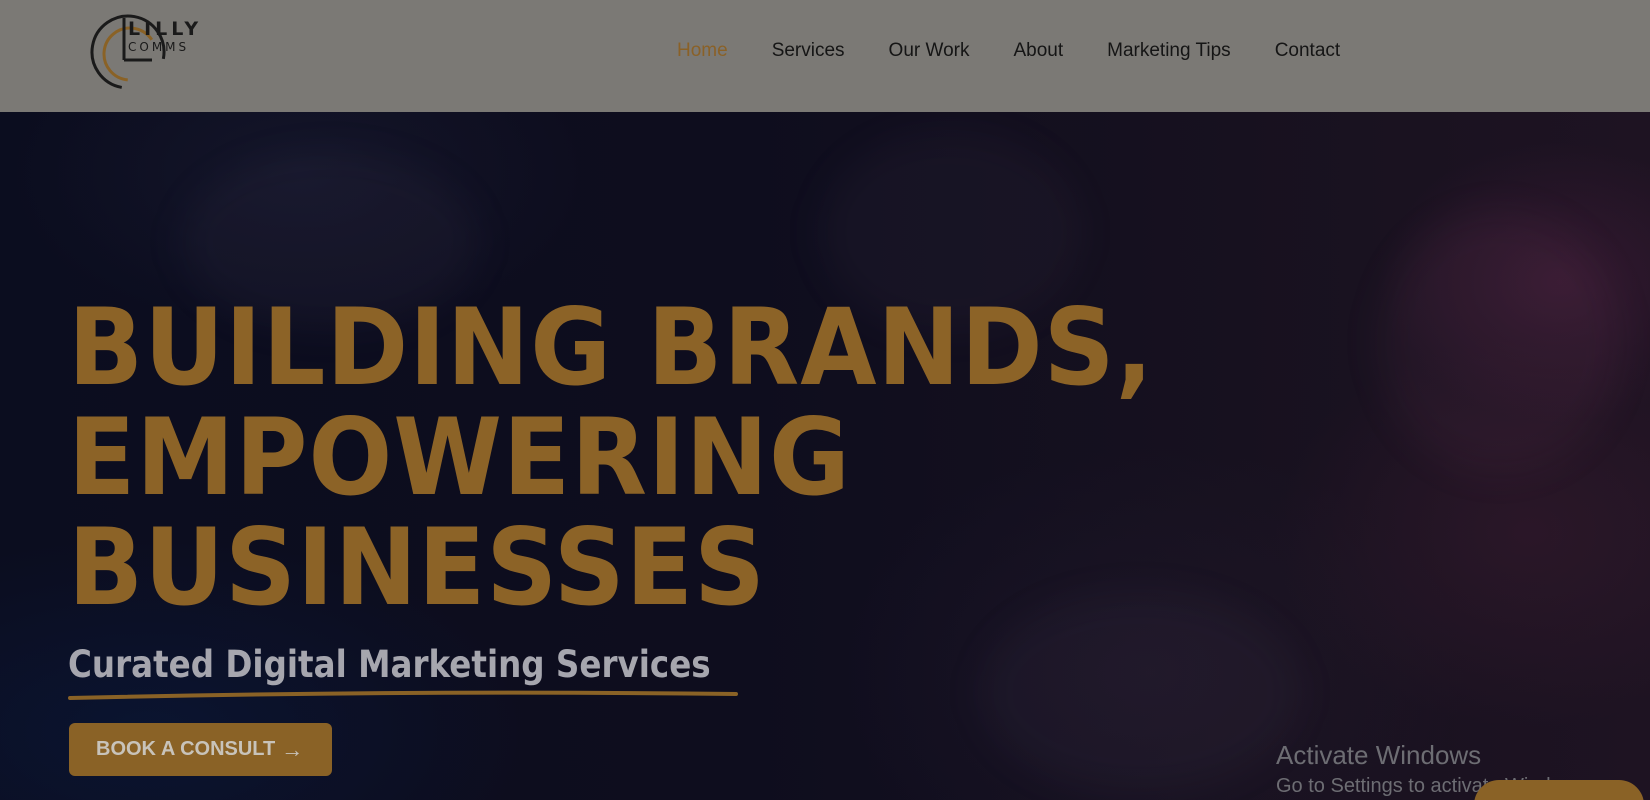 This screenshot has height=800, width=1650. Describe the element at coordinates (159, 47) in the screenshot. I see `logo-text-comms: COMMS` at that location.